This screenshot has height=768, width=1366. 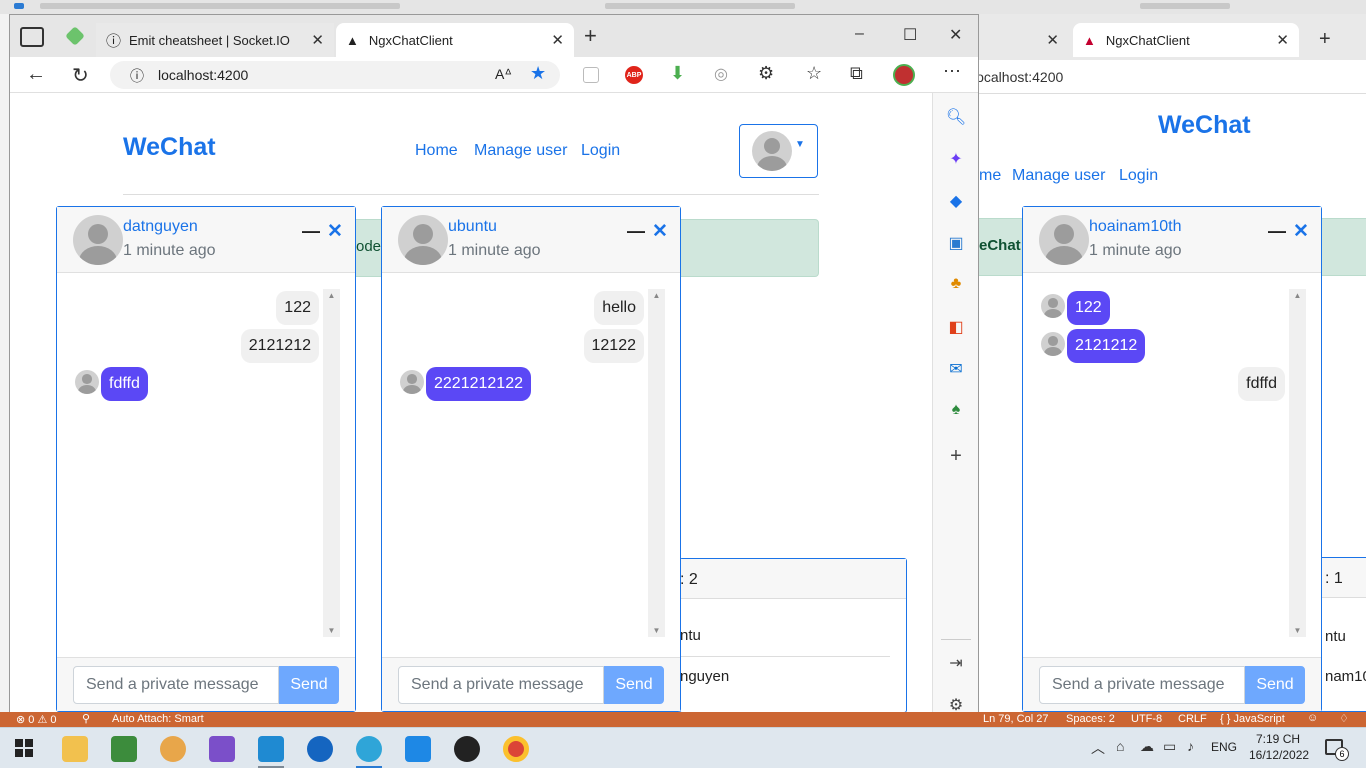 What do you see at coordinates (1344, 718) in the screenshot?
I see `notifications-bell-icon: ♢` at bounding box center [1344, 718].